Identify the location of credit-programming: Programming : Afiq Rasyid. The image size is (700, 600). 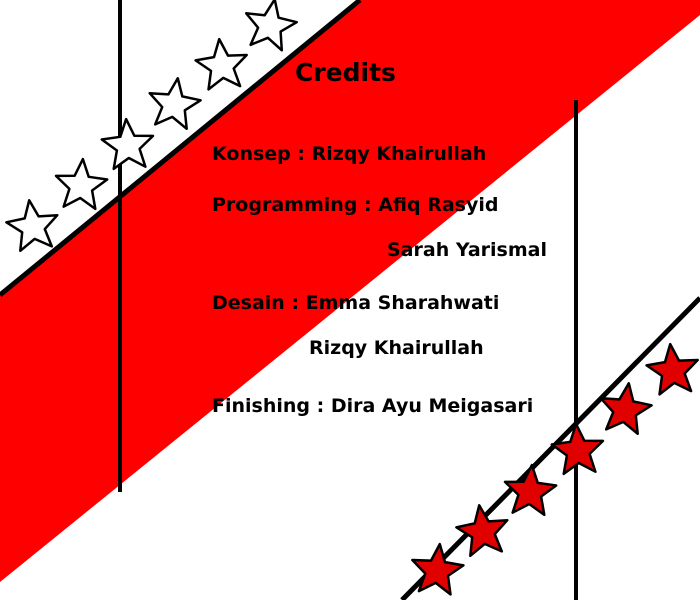
(355, 205).